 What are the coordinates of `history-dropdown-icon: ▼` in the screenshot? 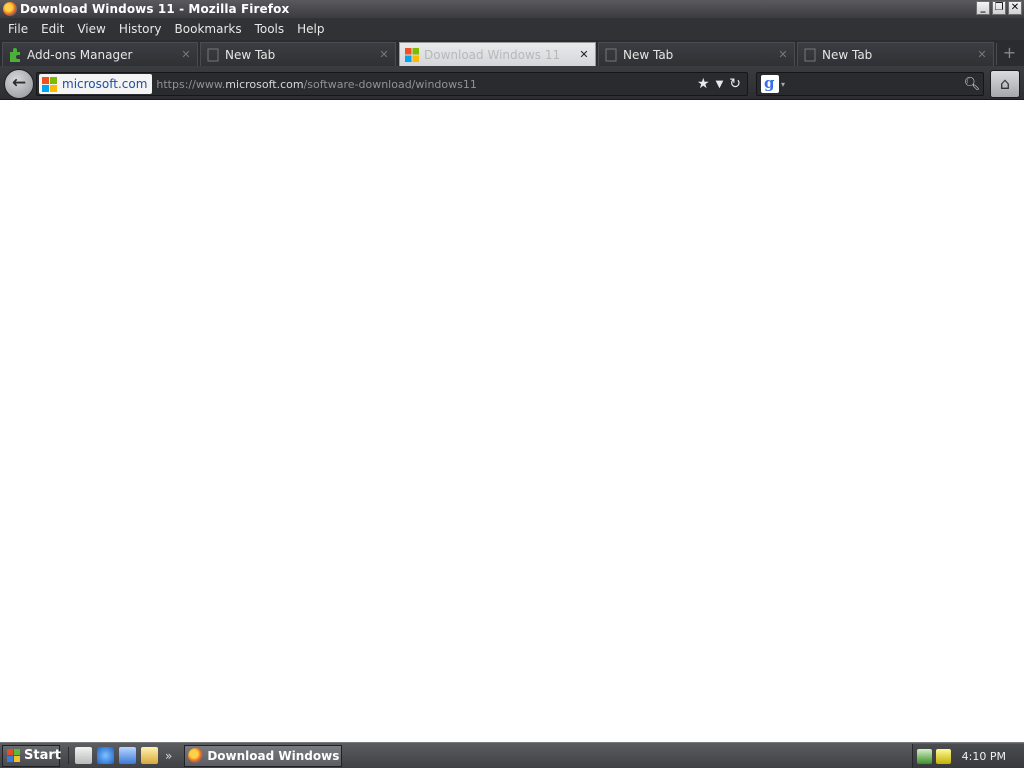 It's located at (720, 84).